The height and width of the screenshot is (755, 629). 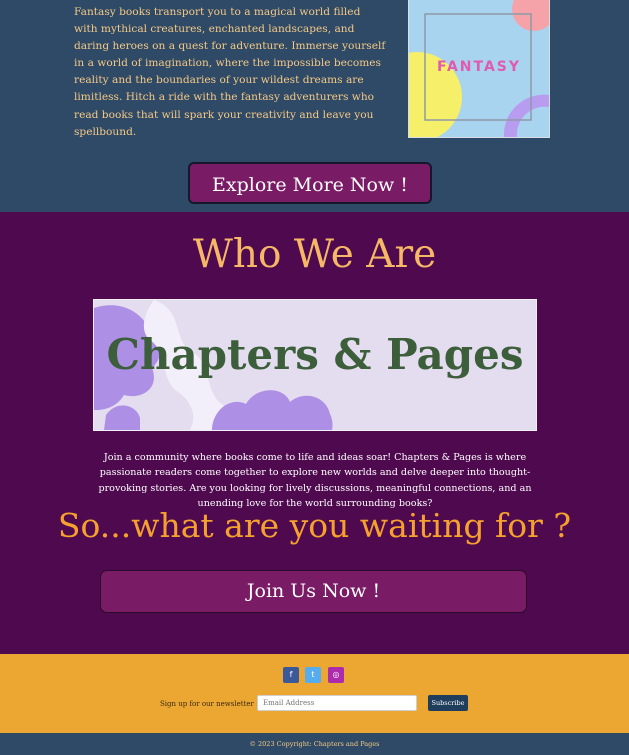 What do you see at coordinates (313, 591) in the screenshot?
I see `join-us-button: Join Us Now !` at bounding box center [313, 591].